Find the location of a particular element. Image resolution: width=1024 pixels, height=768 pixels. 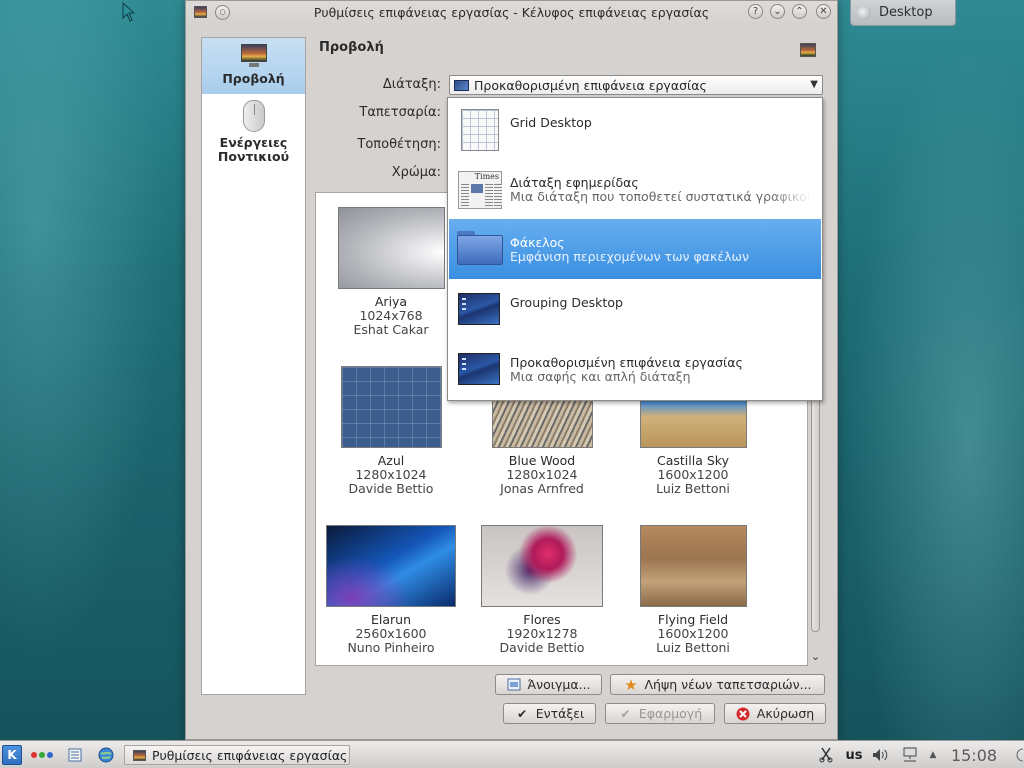

positioning-label: Τοποθέτηση: is located at coordinates (399, 144).